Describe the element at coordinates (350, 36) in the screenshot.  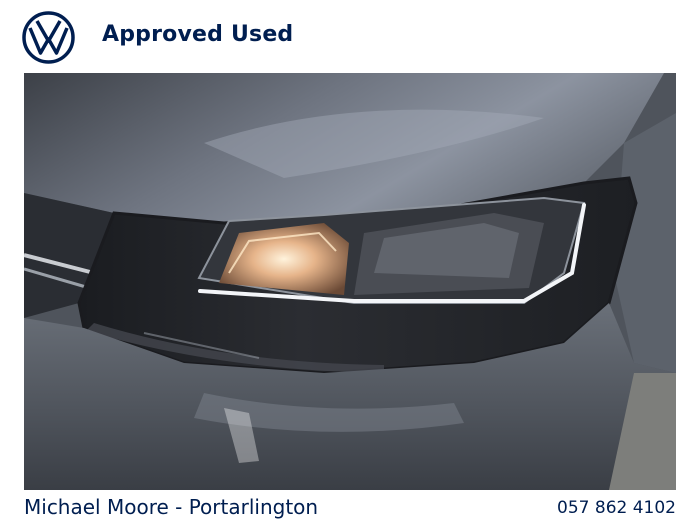
I see `header-bar: Approved Used` at that location.